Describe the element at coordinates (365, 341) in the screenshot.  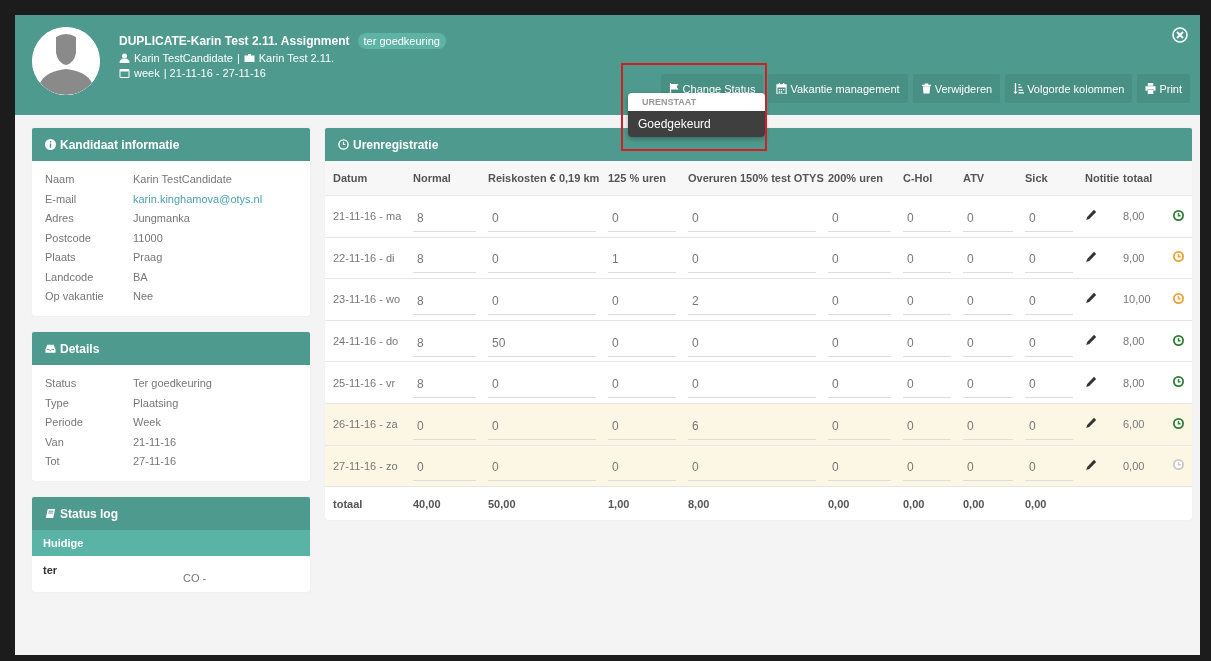
I see `date-cell: 24-11-16 - do` at that location.